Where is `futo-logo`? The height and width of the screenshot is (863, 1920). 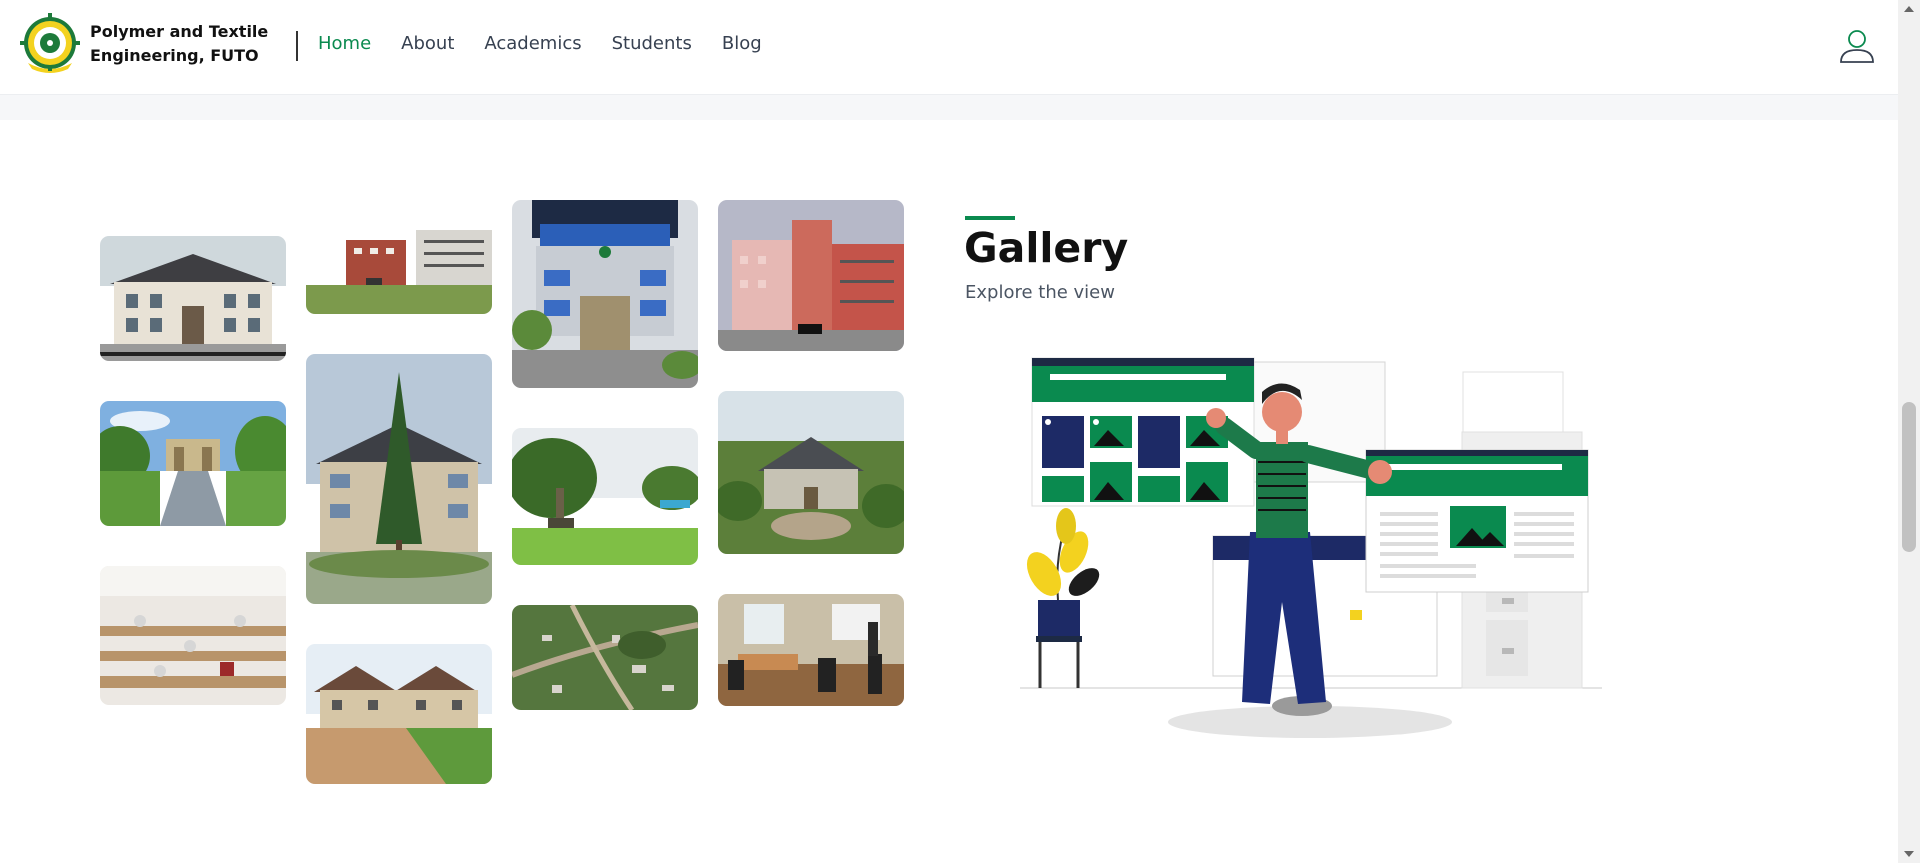
futo-logo is located at coordinates (50, 44).